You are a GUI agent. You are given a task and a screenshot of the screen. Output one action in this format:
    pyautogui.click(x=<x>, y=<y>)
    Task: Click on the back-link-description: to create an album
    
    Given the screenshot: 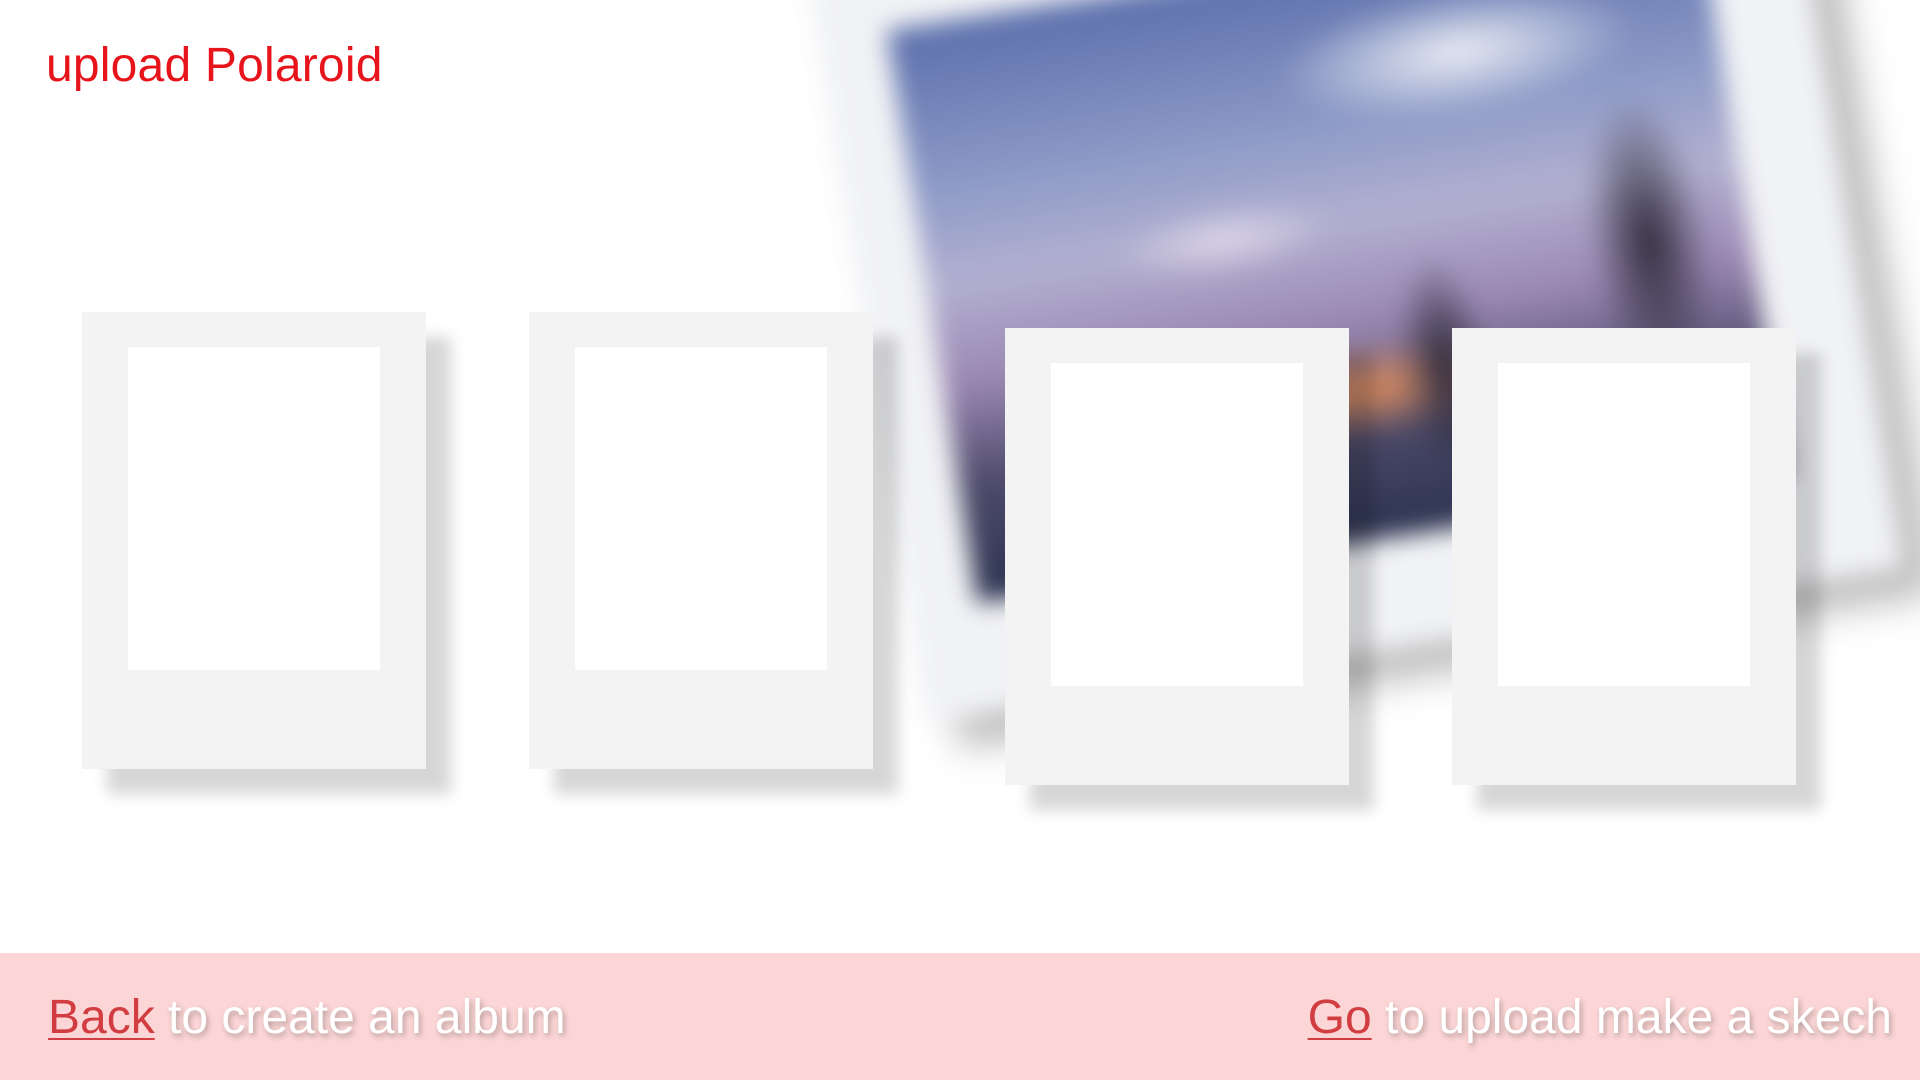 What is the action you would take?
    pyautogui.click(x=360, y=1017)
    